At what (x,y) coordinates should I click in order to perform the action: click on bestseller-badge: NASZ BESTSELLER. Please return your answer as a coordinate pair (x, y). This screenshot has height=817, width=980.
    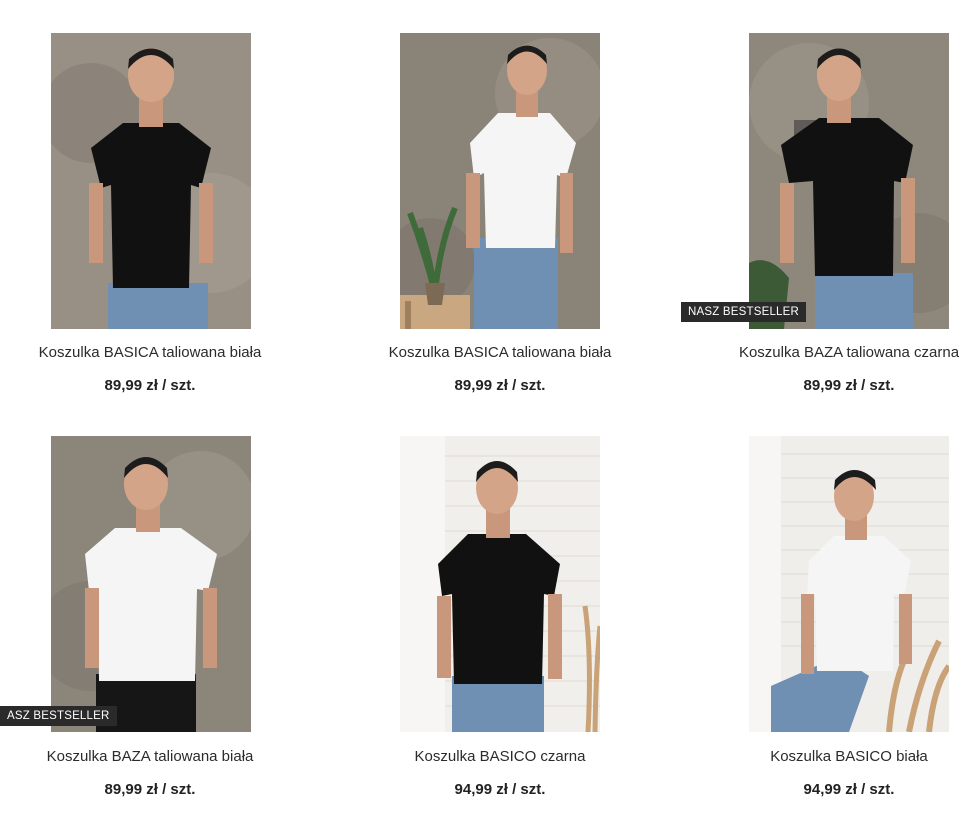
    Looking at the image, I should click on (744, 312).